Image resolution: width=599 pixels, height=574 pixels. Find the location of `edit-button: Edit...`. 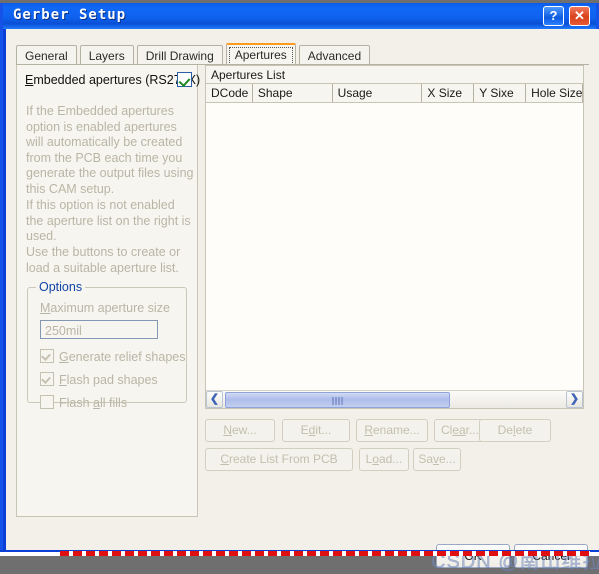

edit-button: Edit... is located at coordinates (316, 430).